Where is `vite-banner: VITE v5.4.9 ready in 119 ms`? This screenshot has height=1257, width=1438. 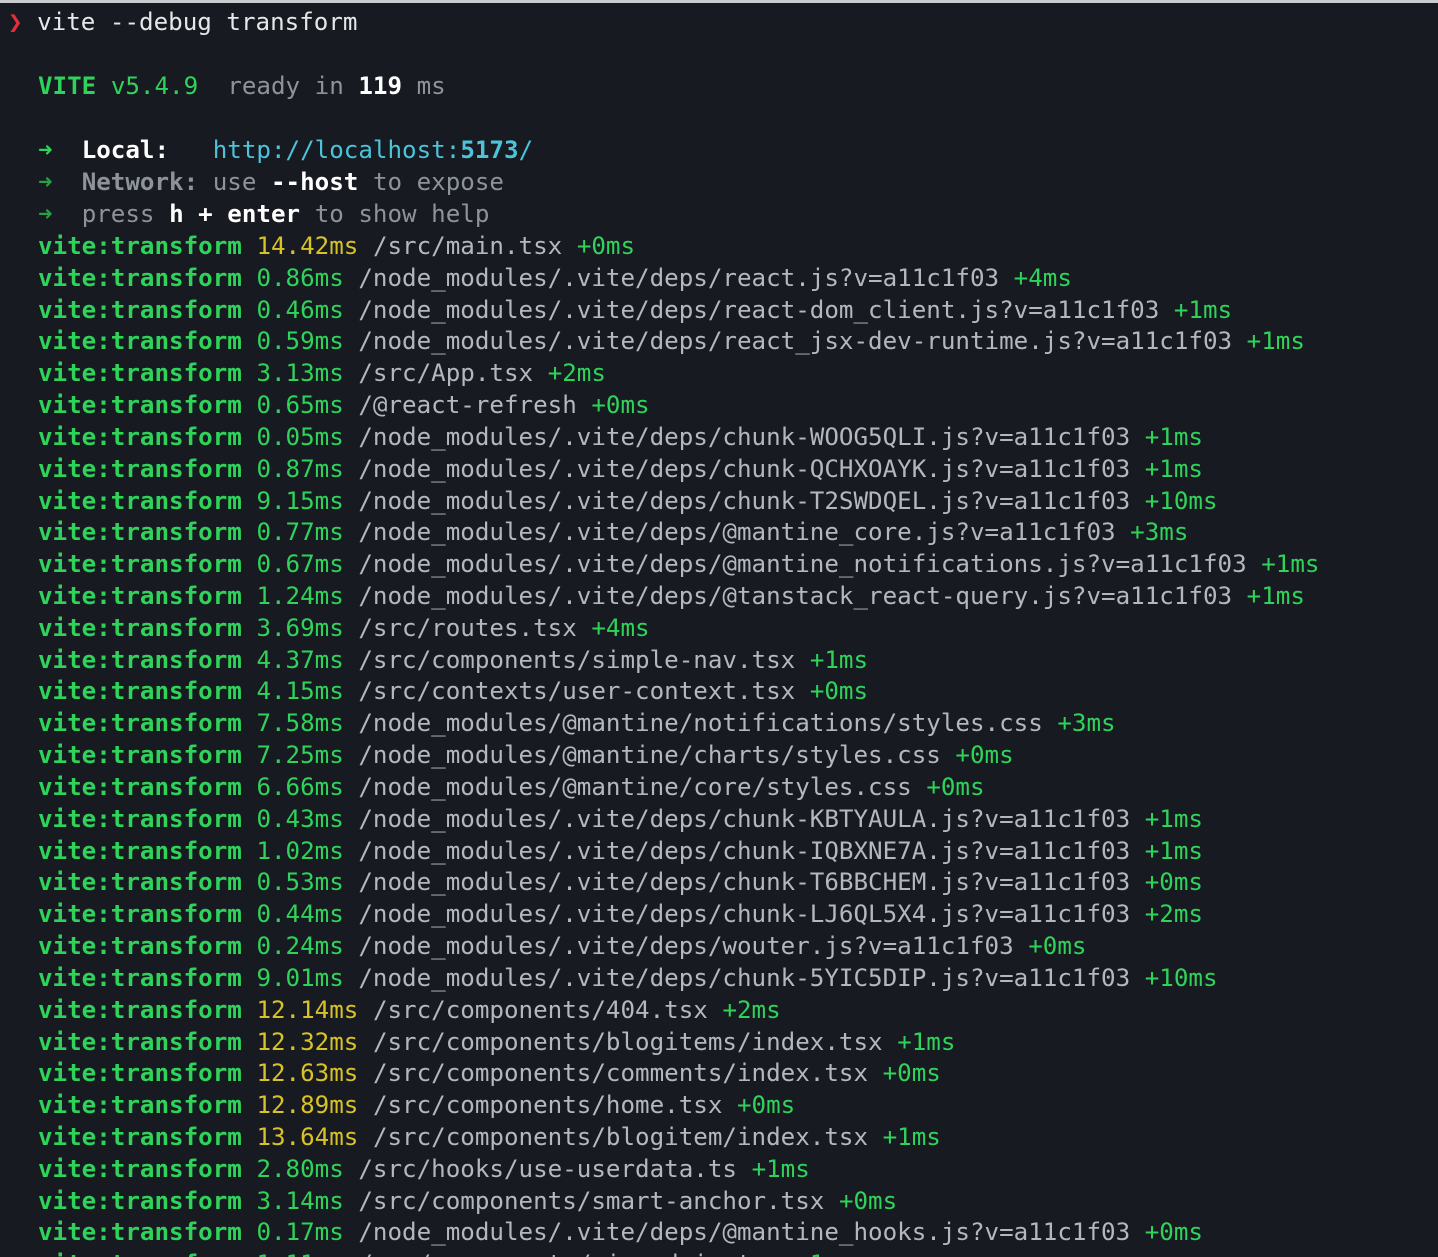 vite-banner: VITE v5.4.9 ready in 119 ms is located at coordinates (242, 86).